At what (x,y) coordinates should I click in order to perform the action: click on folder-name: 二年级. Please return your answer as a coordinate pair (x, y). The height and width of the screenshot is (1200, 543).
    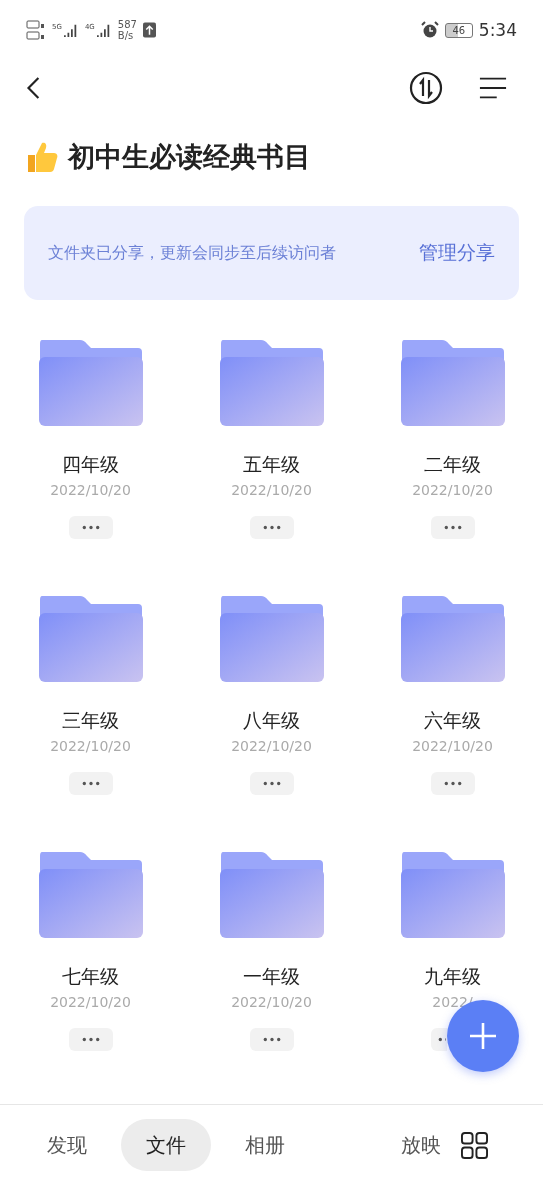
    Looking at the image, I should click on (452, 464).